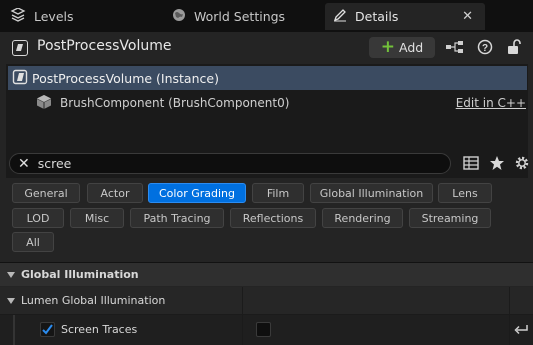  Describe the element at coordinates (177, 218) in the screenshot. I see `filter-path-tracing: Path Tracing` at that location.